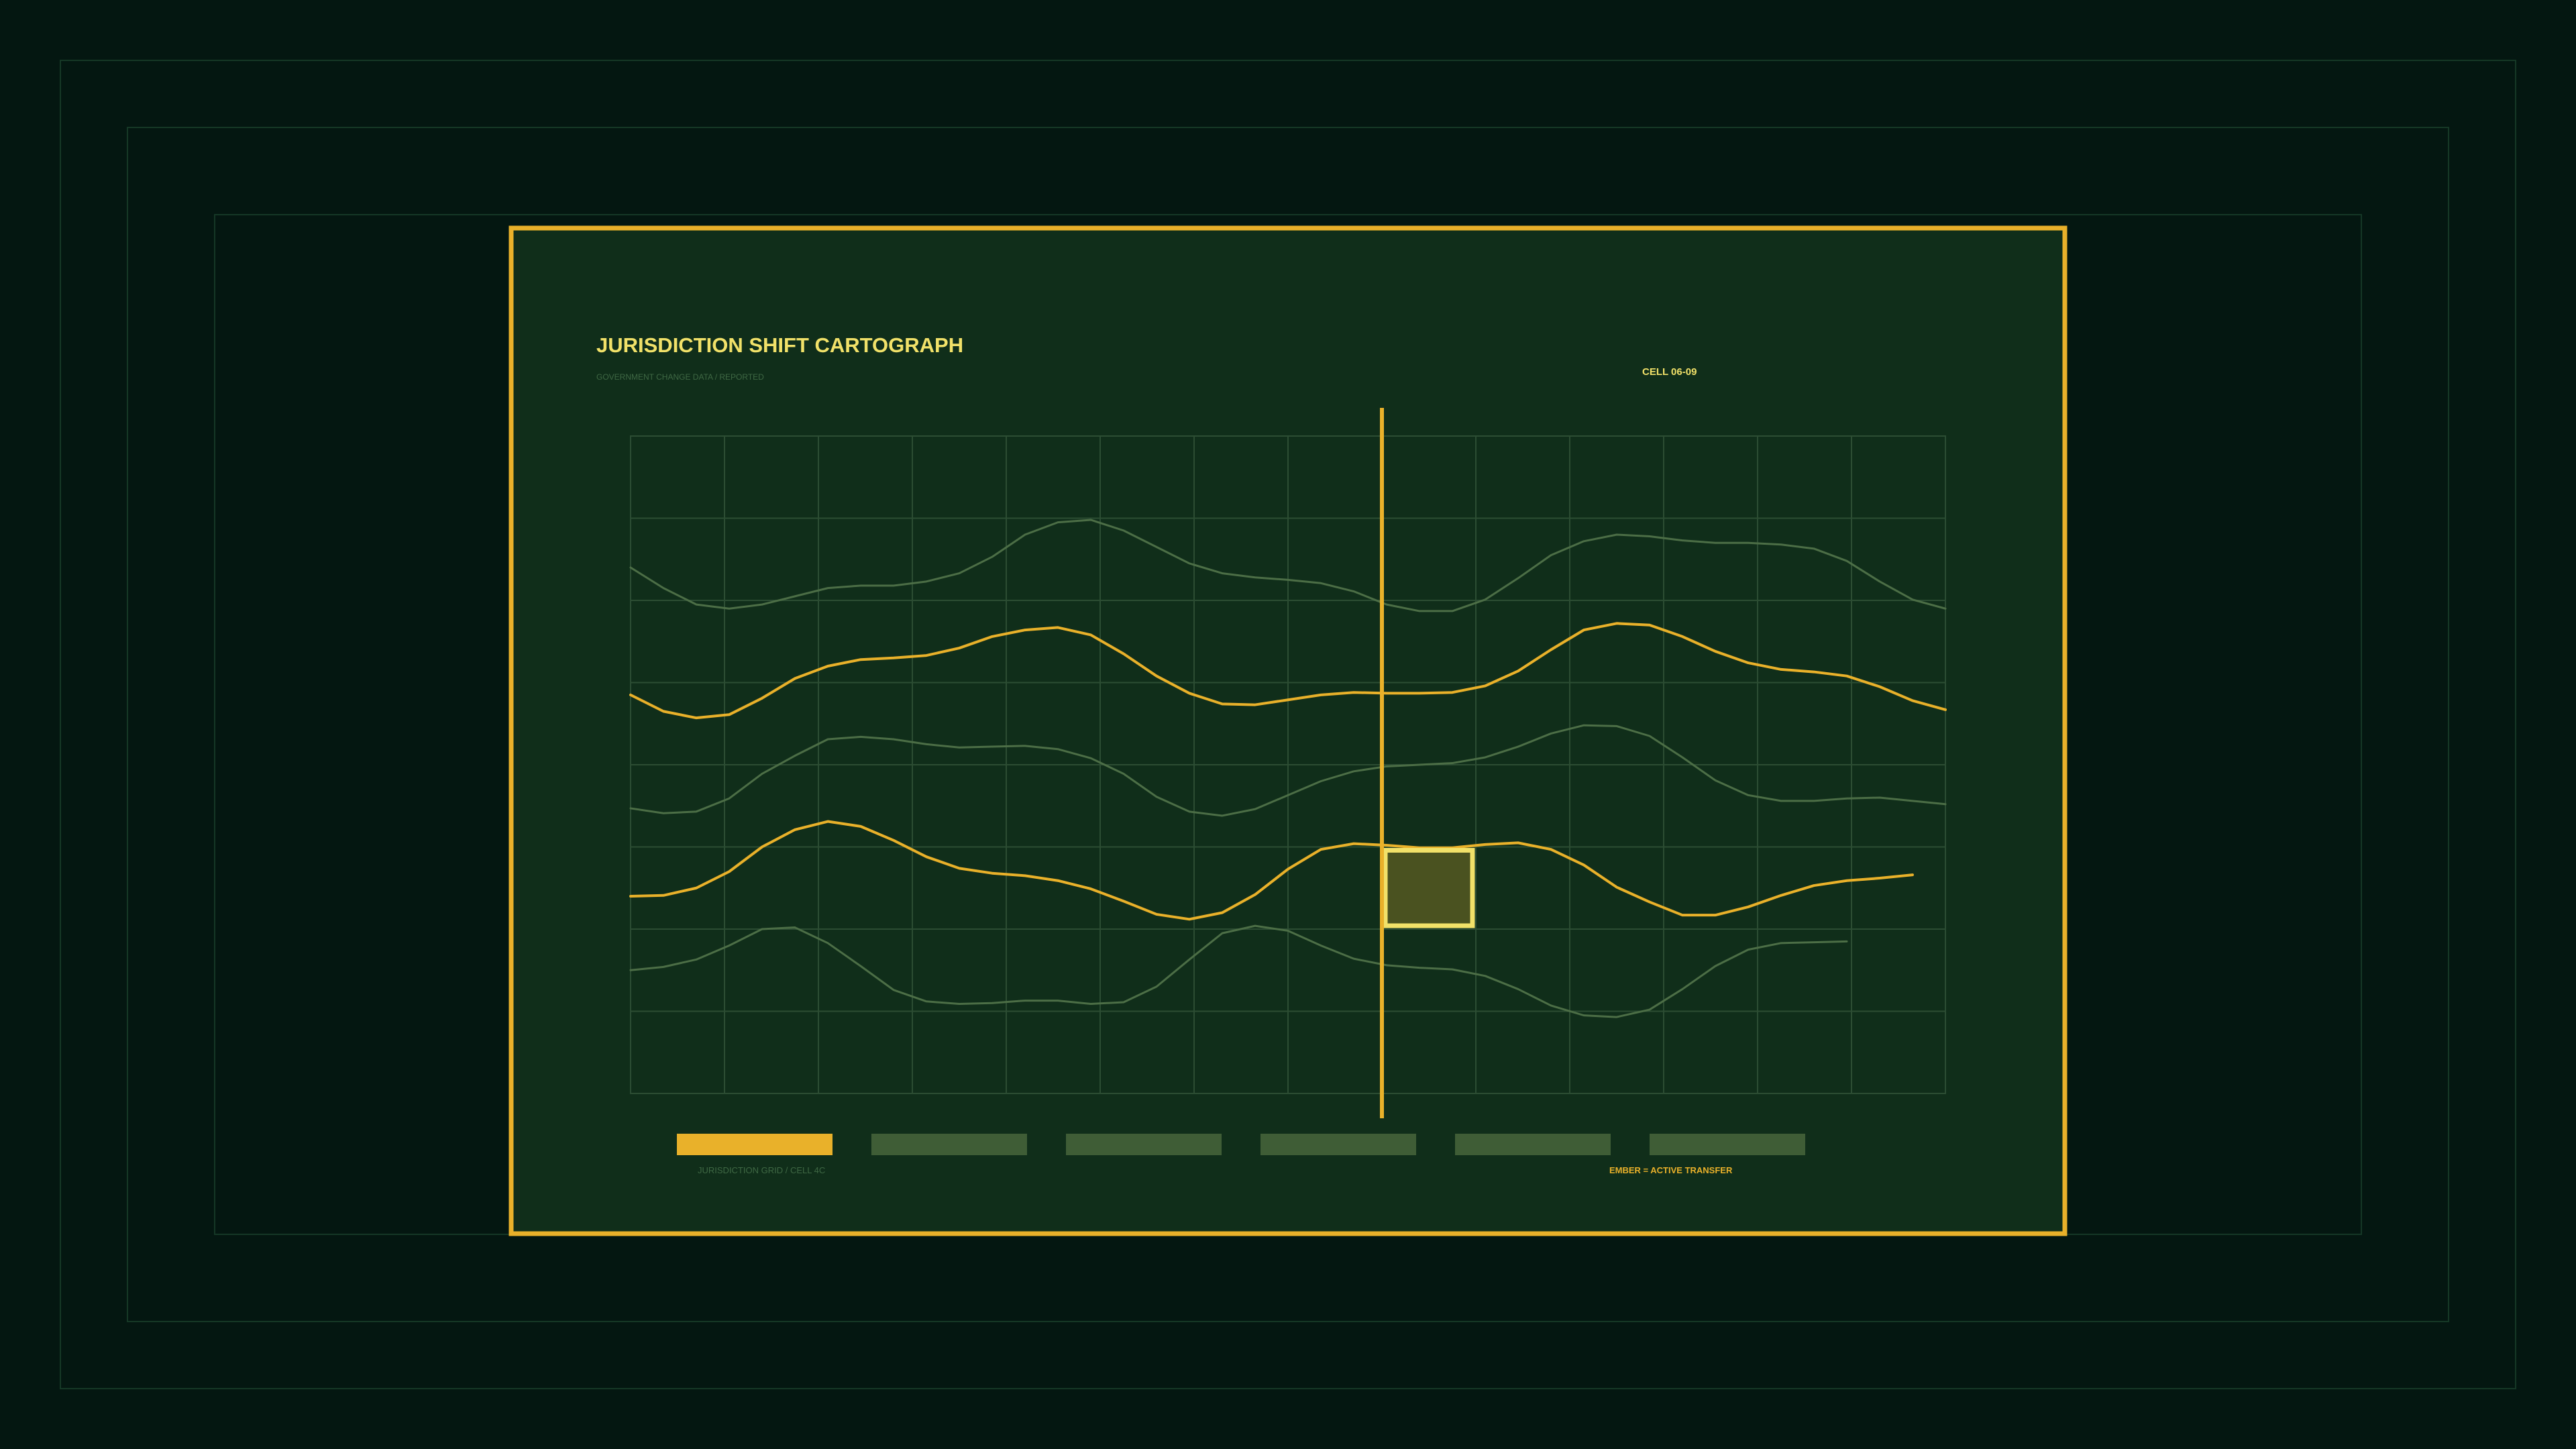 This screenshot has width=2576, height=1449. Describe the element at coordinates (755, 1144) in the screenshot. I see `legend-segment-active` at that location.